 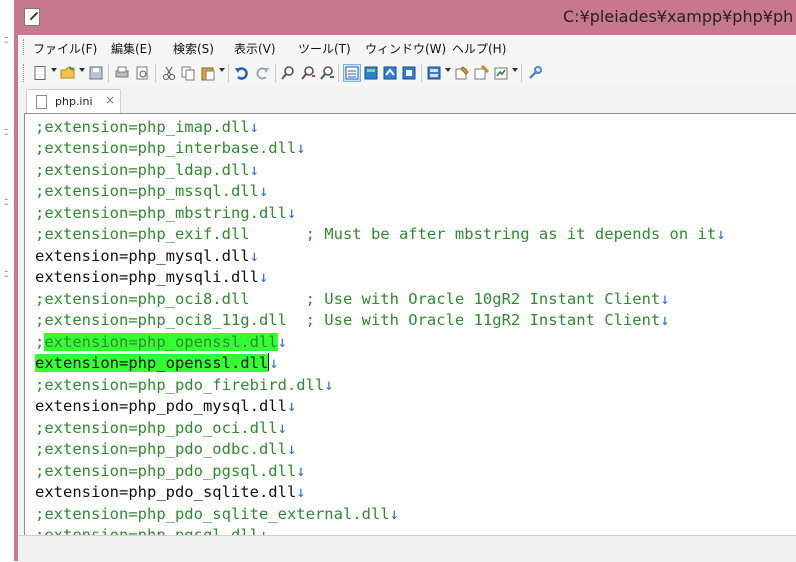 What do you see at coordinates (193, 48) in the screenshot?
I see `menu-search: 検索(S)` at bounding box center [193, 48].